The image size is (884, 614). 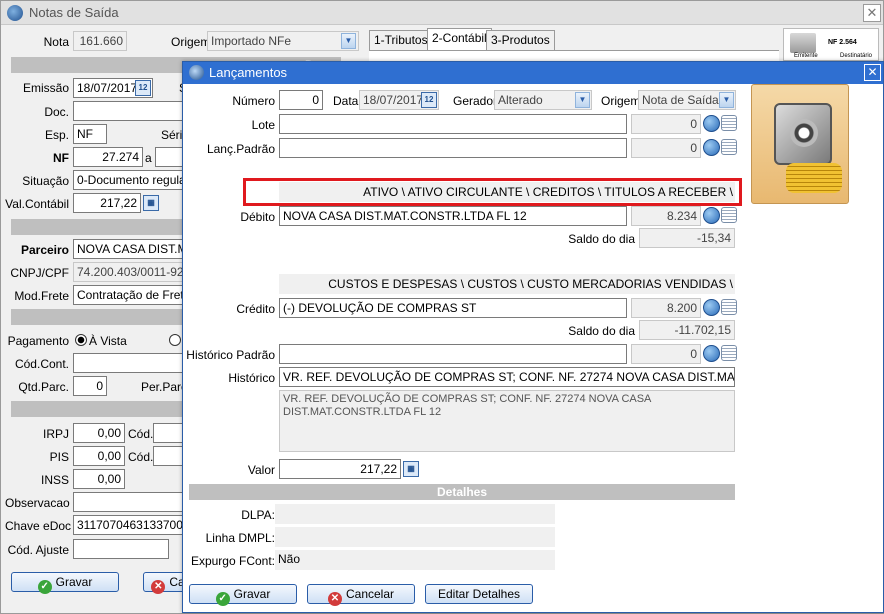 I want to click on dialog-gravar-button: ✓ Gravar, so click(x=243, y=595).